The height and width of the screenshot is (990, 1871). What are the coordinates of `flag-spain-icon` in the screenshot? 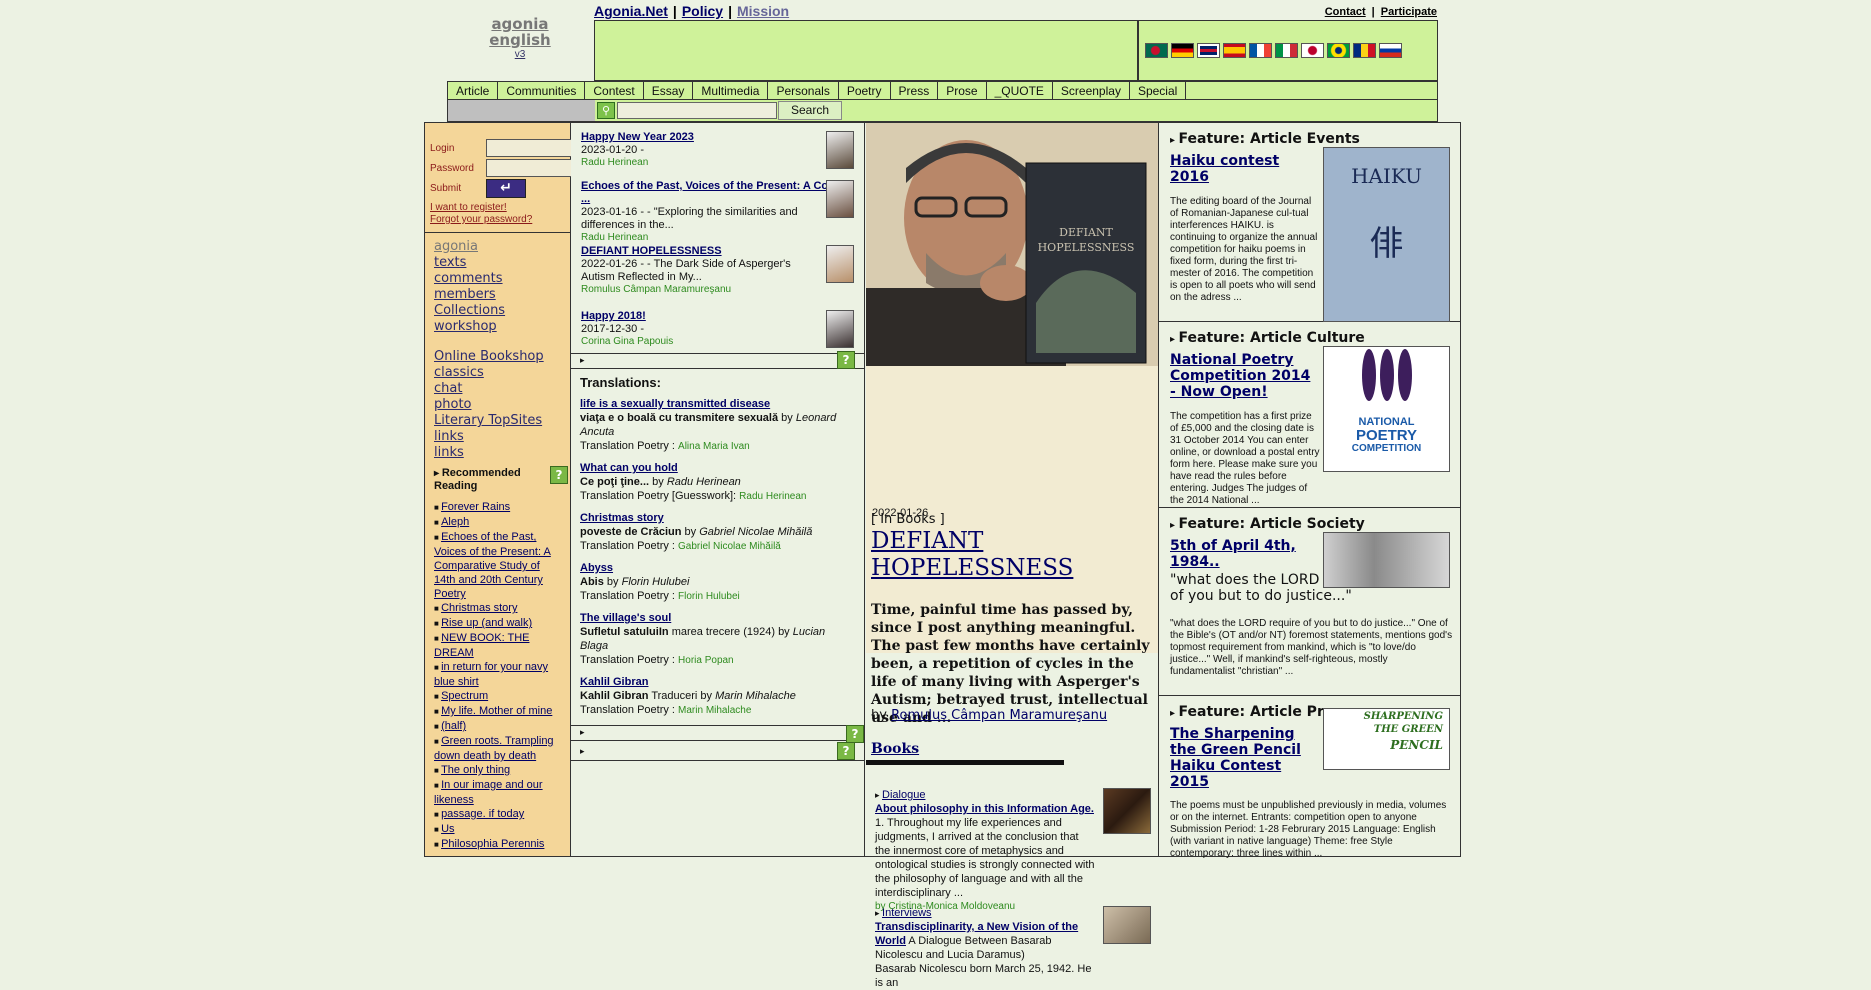 It's located at (1234, 50).